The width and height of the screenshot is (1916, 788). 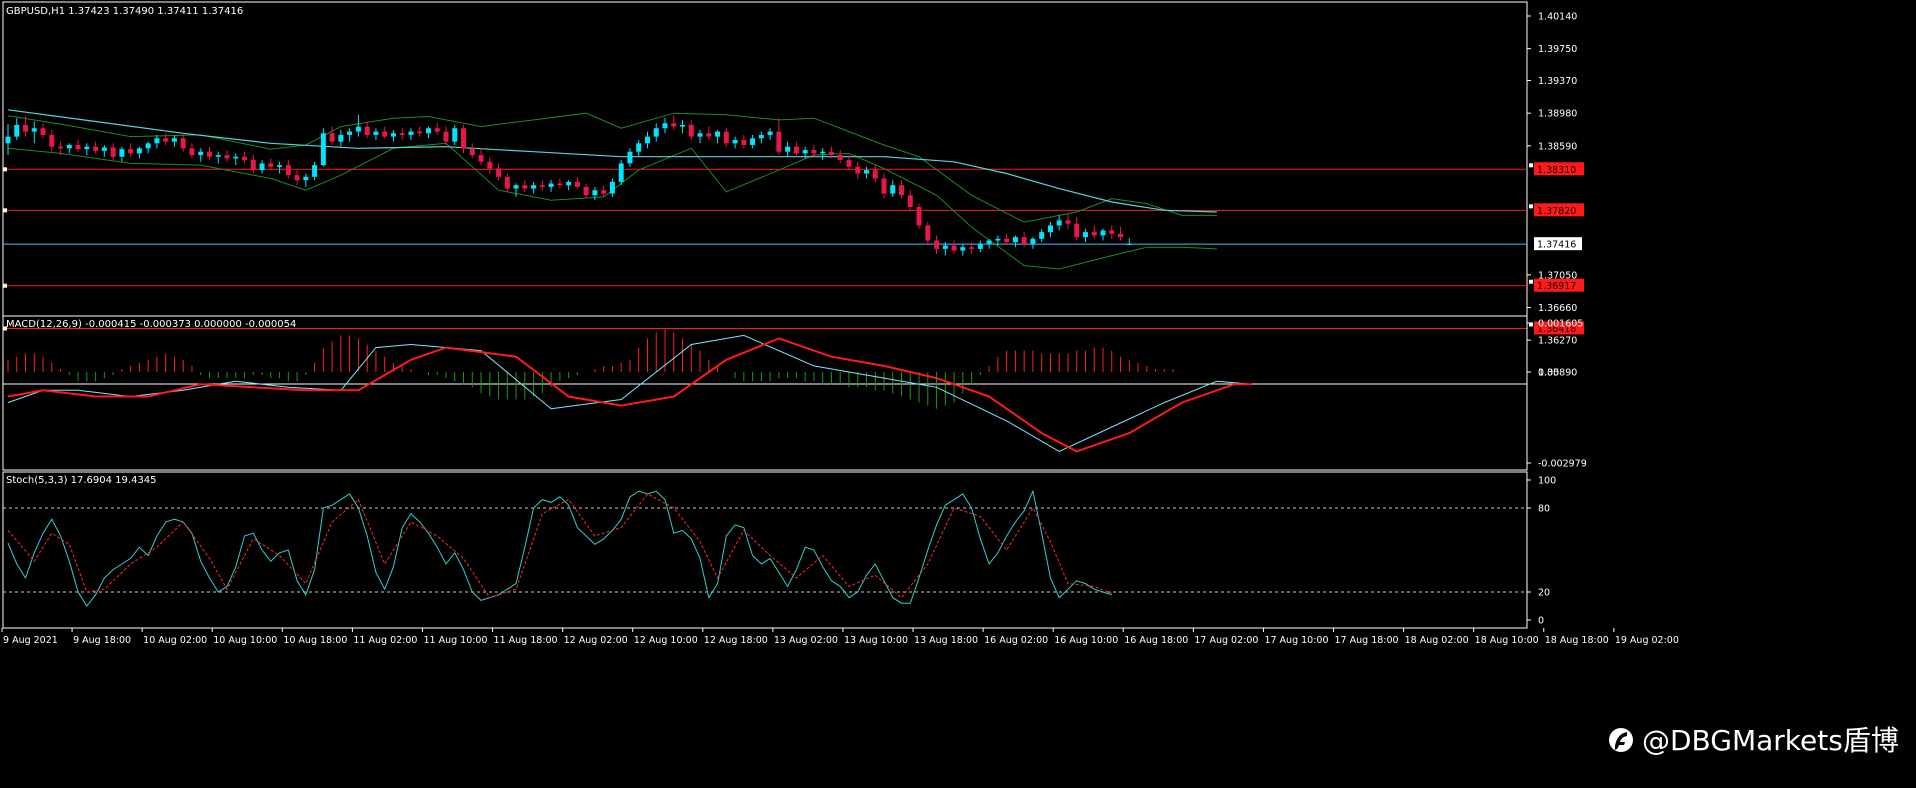 What do you see at coordinates (455, 640) in the screenshot?
I see `time-tick-label: 11 Aug 10:00` at bounding box center [455, 640].